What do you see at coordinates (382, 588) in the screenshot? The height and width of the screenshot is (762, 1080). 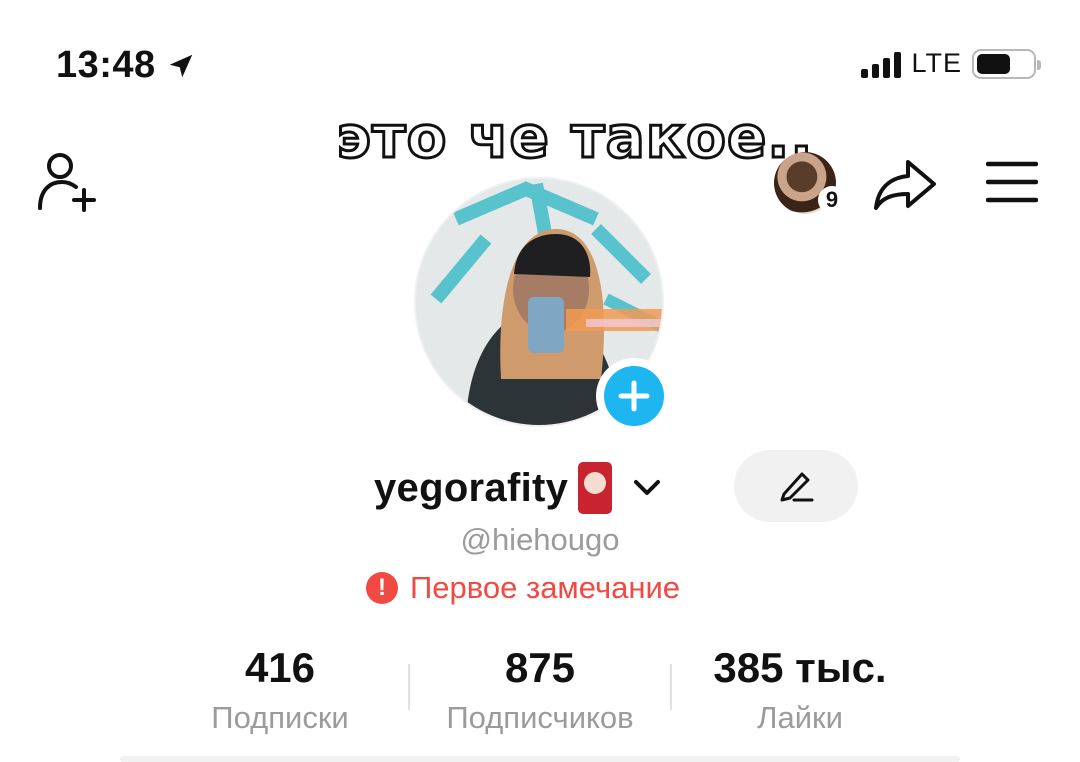 I see `exclamation-icon: !` at bounding box center [382, 588].